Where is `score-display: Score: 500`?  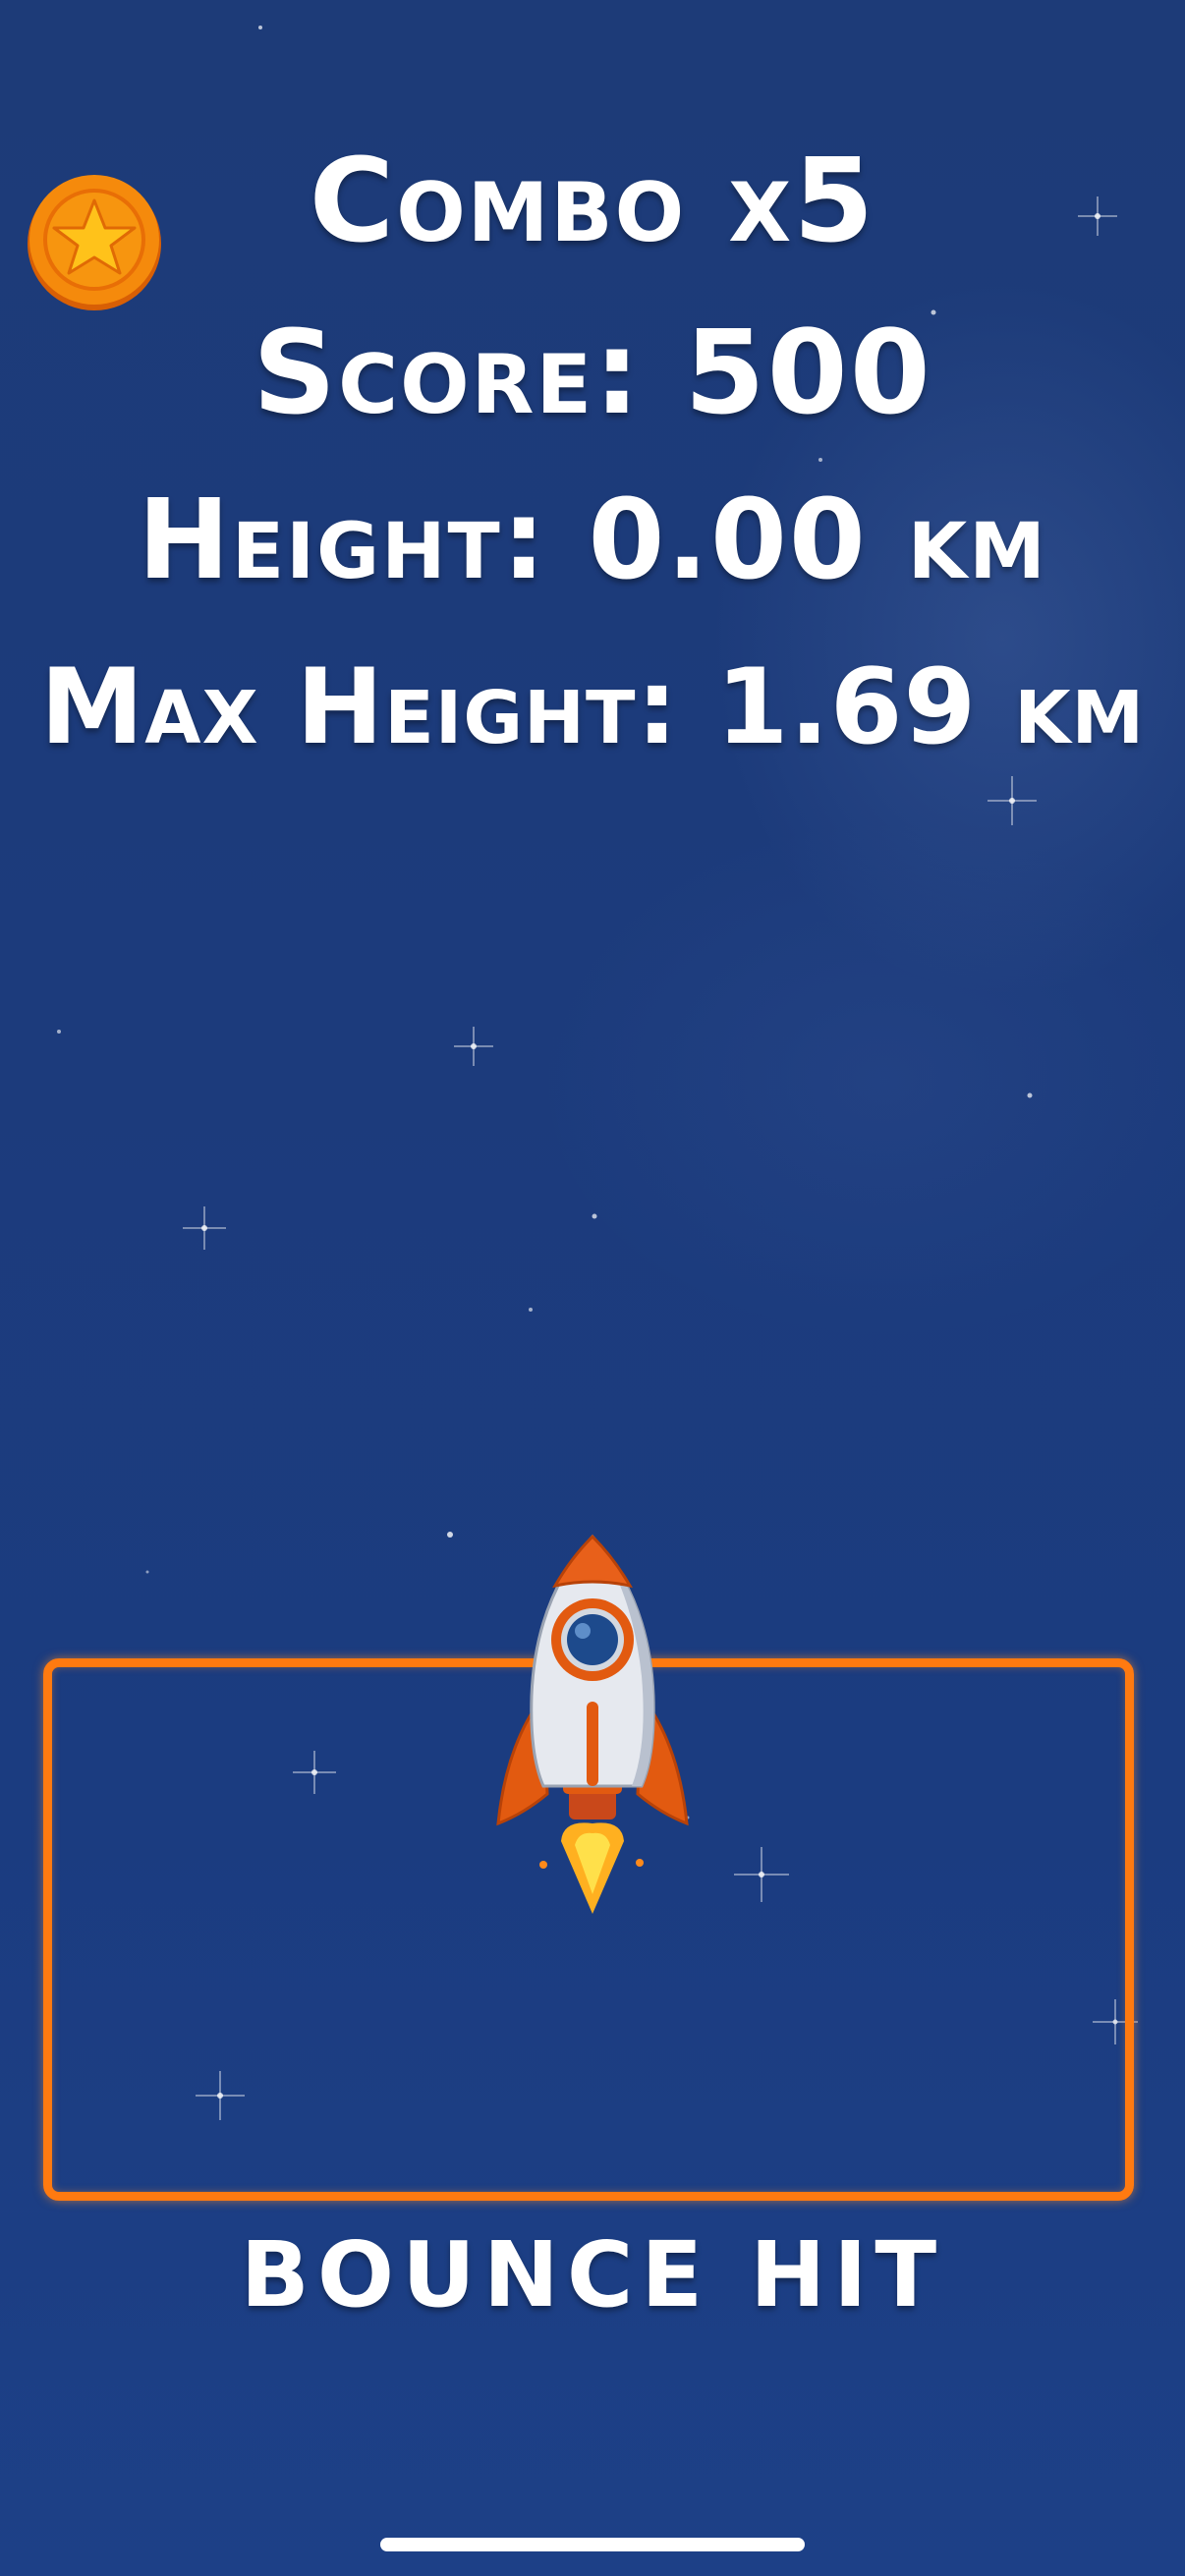 score-display: Score: 500 is located at coordinates (592, 372).